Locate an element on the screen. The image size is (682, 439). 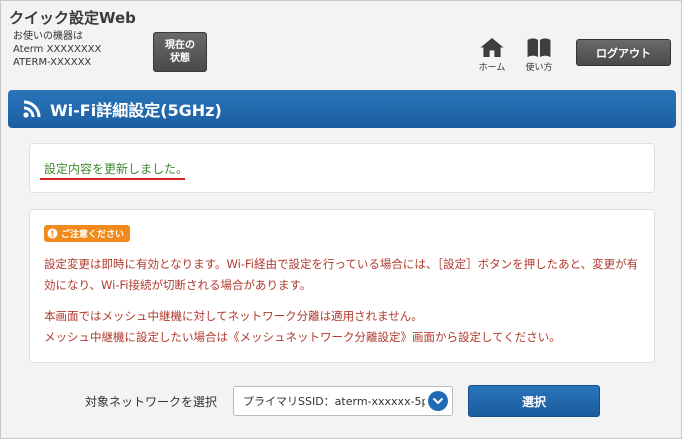
home-icon is located at coordinates (492, 47).